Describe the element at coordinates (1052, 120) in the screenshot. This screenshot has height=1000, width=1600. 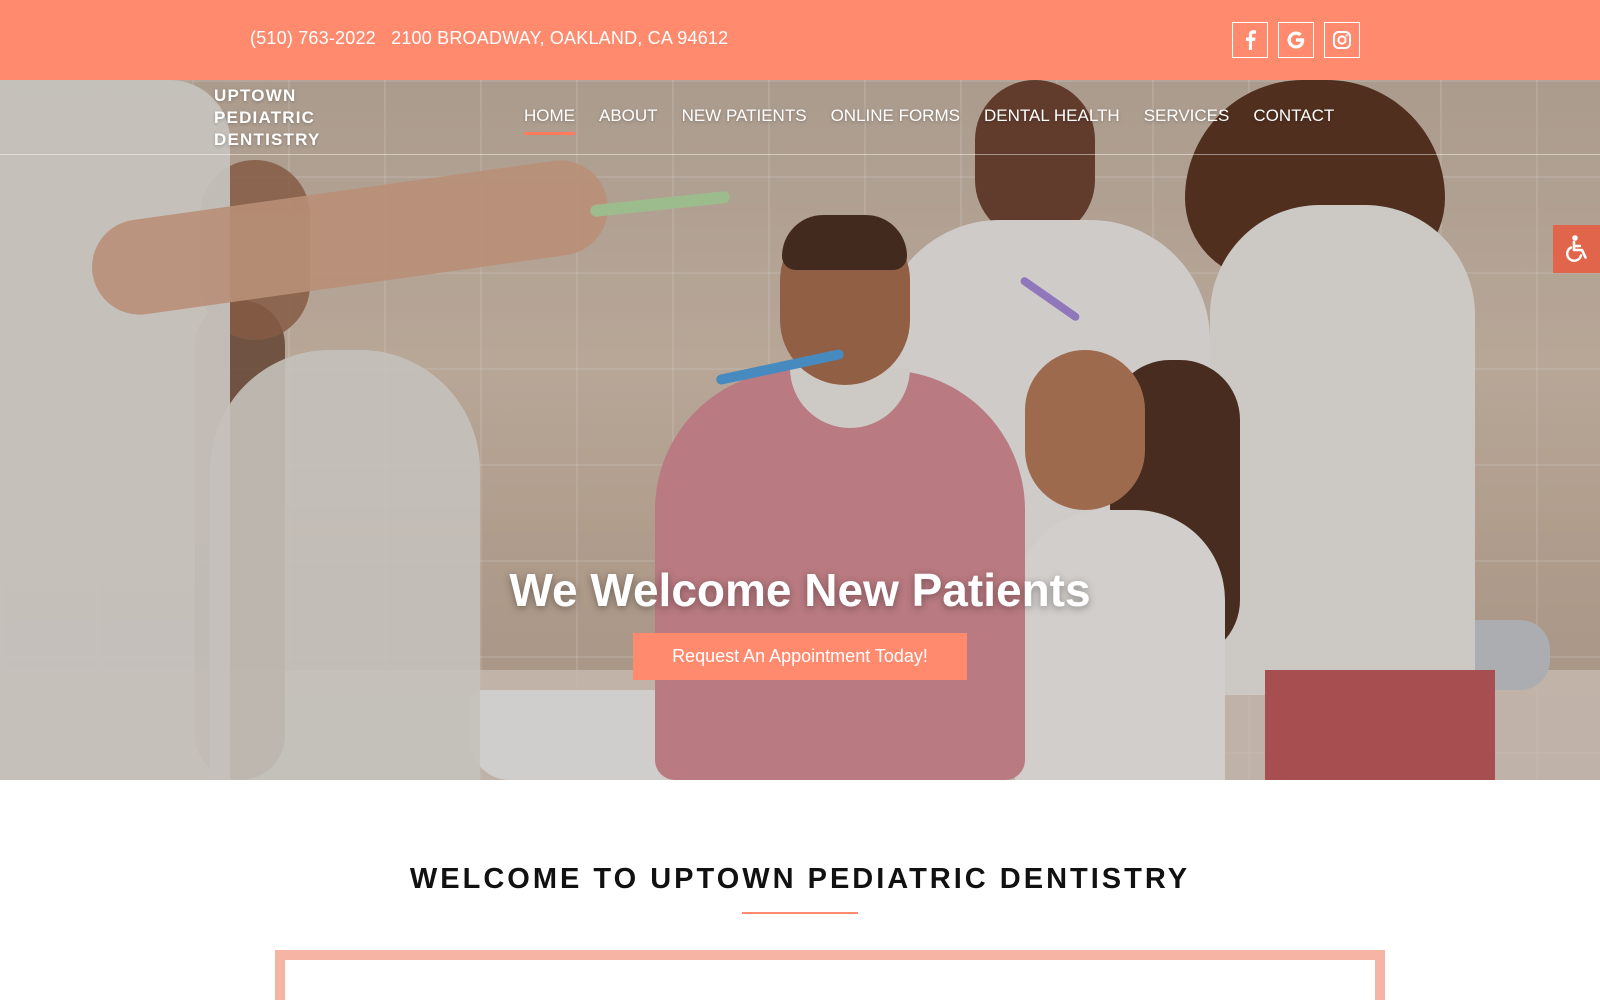
I see `nav-dental-health: DENTAL HEALTH` at that location.